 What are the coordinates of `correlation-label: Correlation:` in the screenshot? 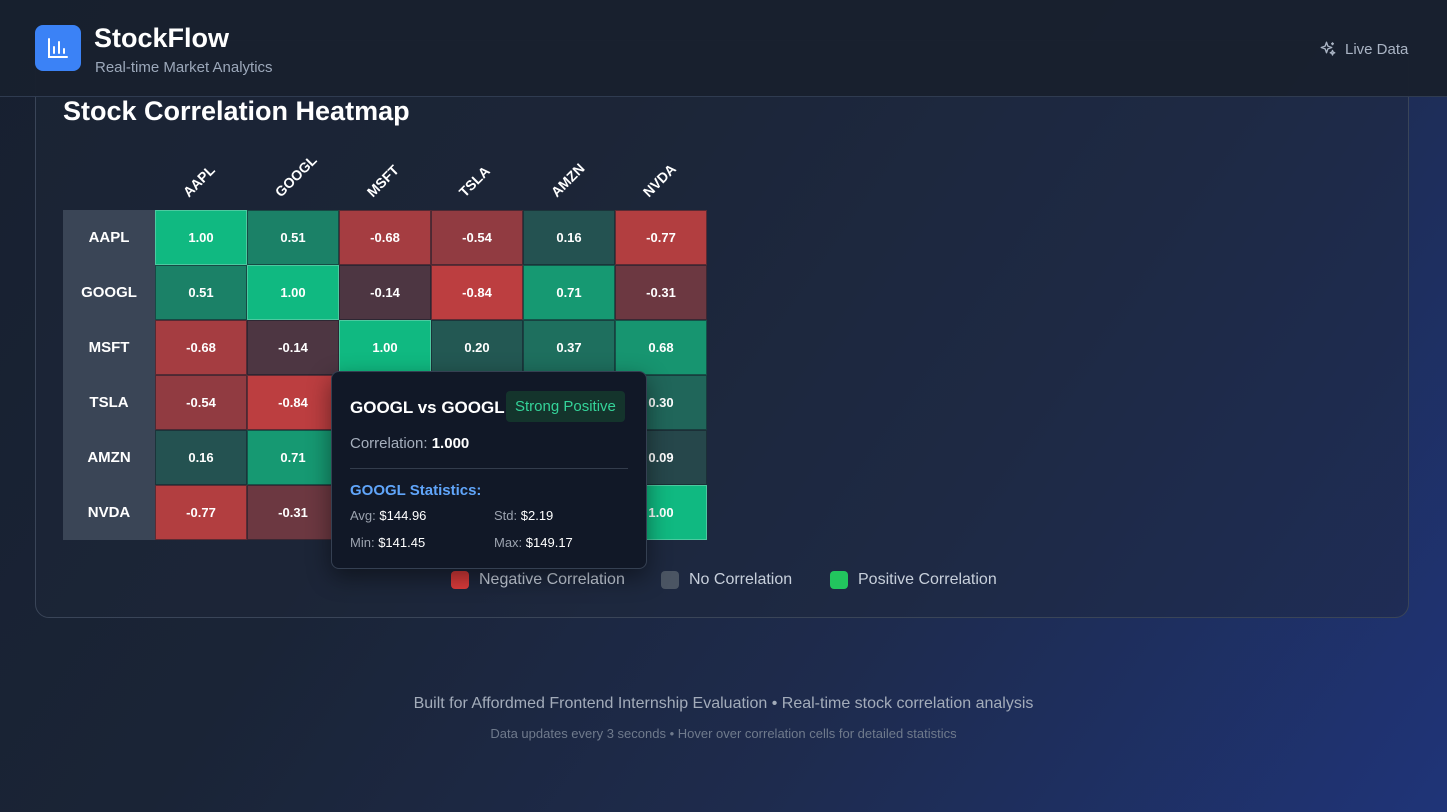 It's located at (389, 443).